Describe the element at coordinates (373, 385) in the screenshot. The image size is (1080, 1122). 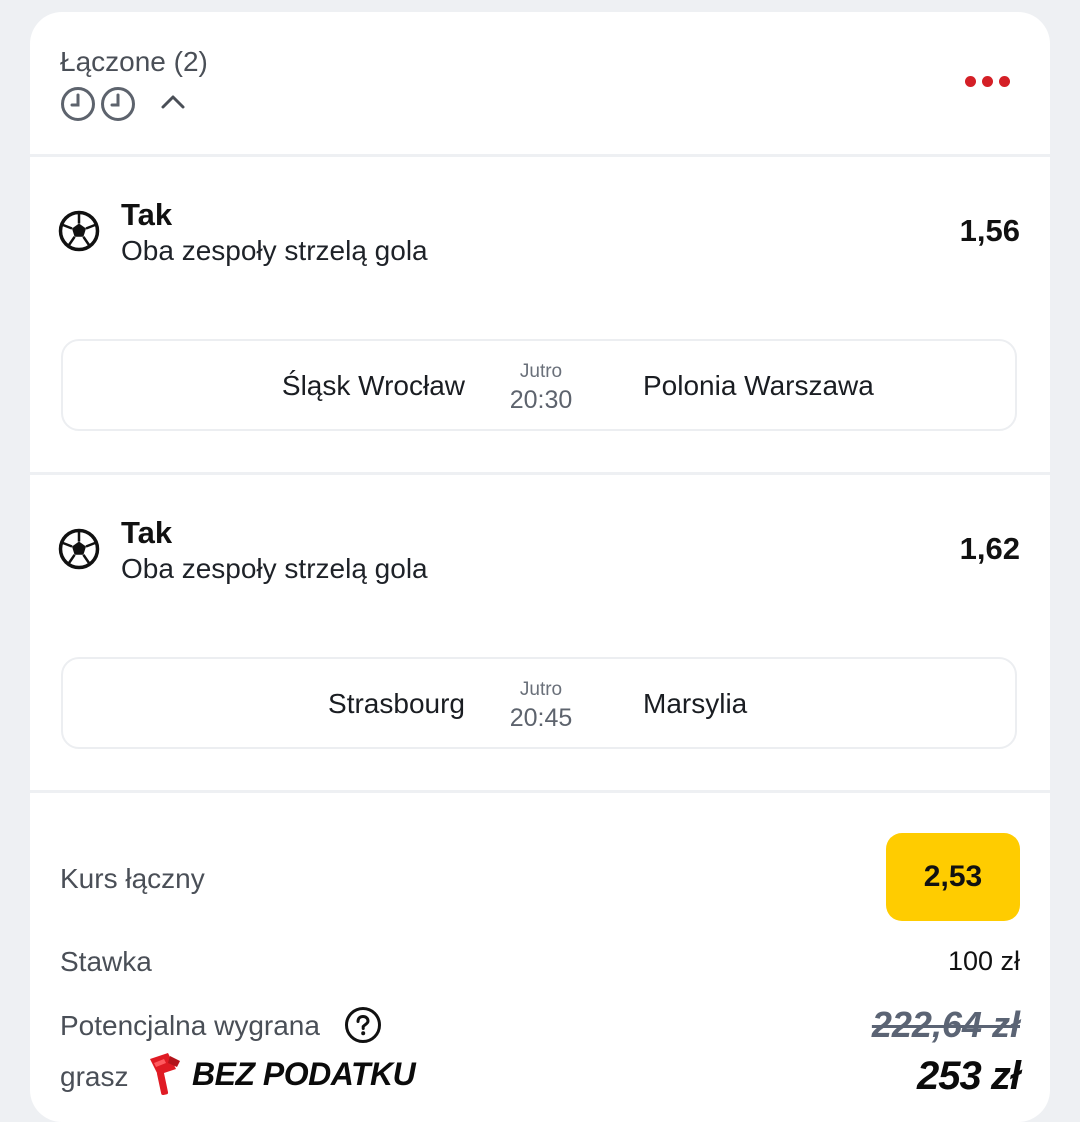
I see `home-team: Śląsk Wrocław` at that location.